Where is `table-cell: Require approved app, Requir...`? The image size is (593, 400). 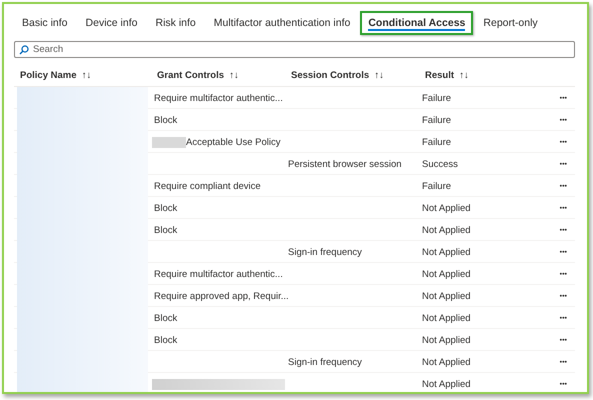 table-cell: Require approved app, Requir... is located at coordinates (221, 296).